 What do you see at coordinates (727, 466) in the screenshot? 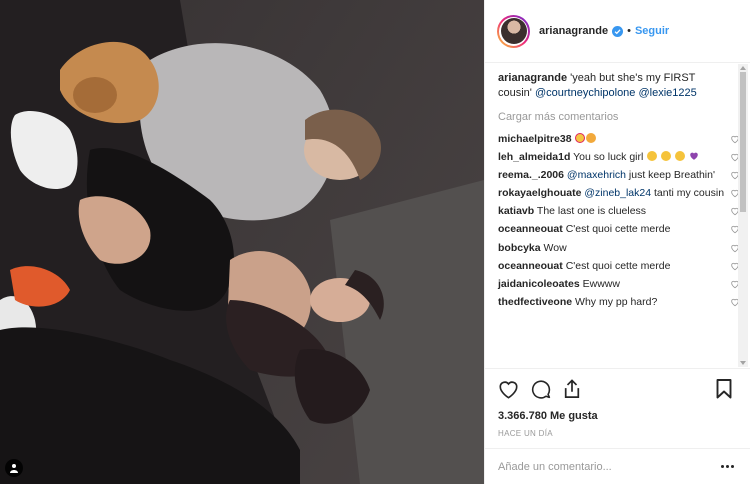
I see `more-options-icon` at bounding box center [727, 466].